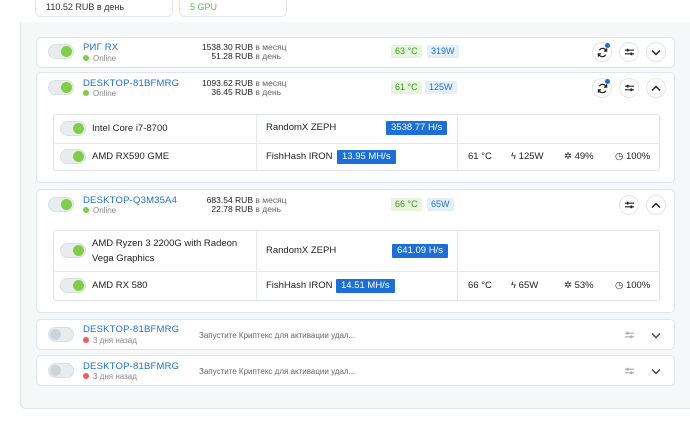 The image size is (690, 422). Describe the element at coordinates (440, 204) in the screenshot. I see `power-badge: 65W` at that location.